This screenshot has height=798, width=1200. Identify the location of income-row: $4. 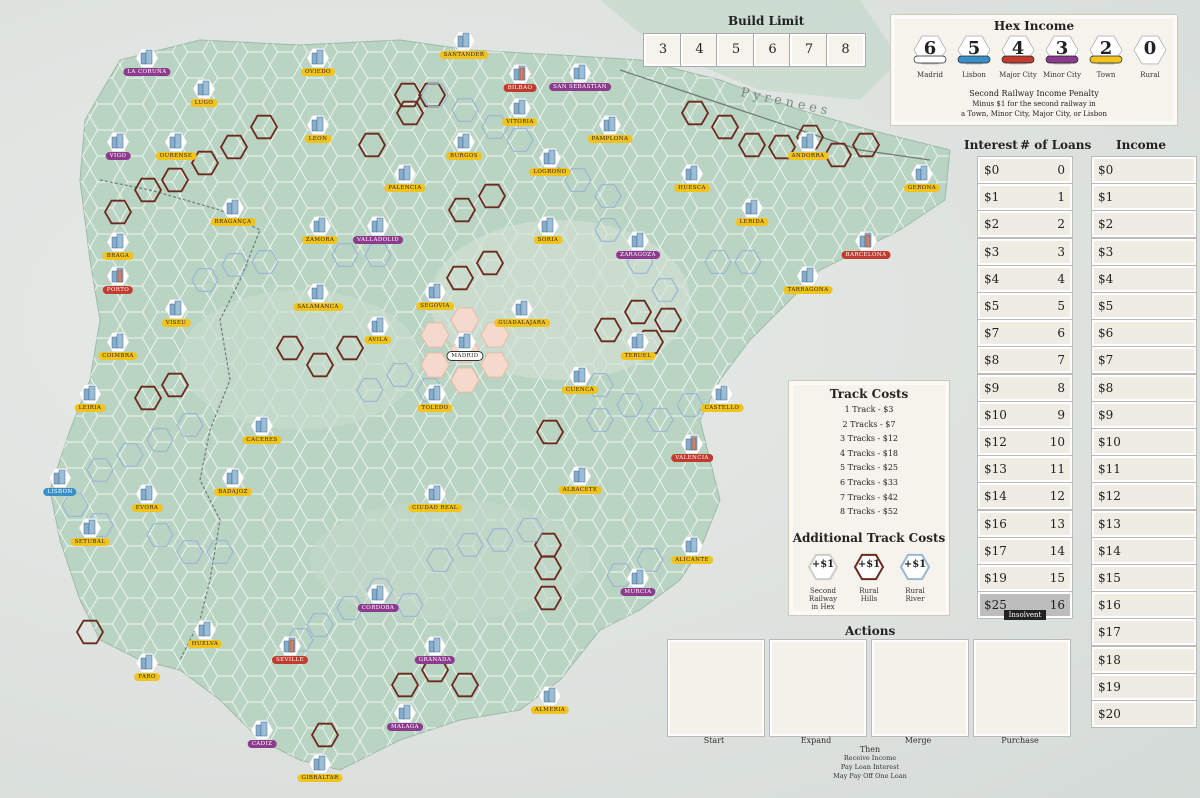
(1144, 278).